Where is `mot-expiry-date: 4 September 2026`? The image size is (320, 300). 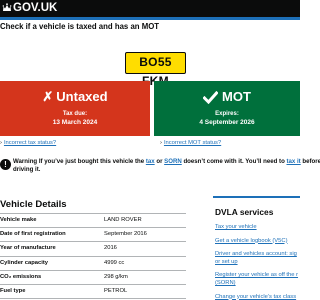
mot-expiry-date: 4 September 2026 is located at coordinates (227, 122).